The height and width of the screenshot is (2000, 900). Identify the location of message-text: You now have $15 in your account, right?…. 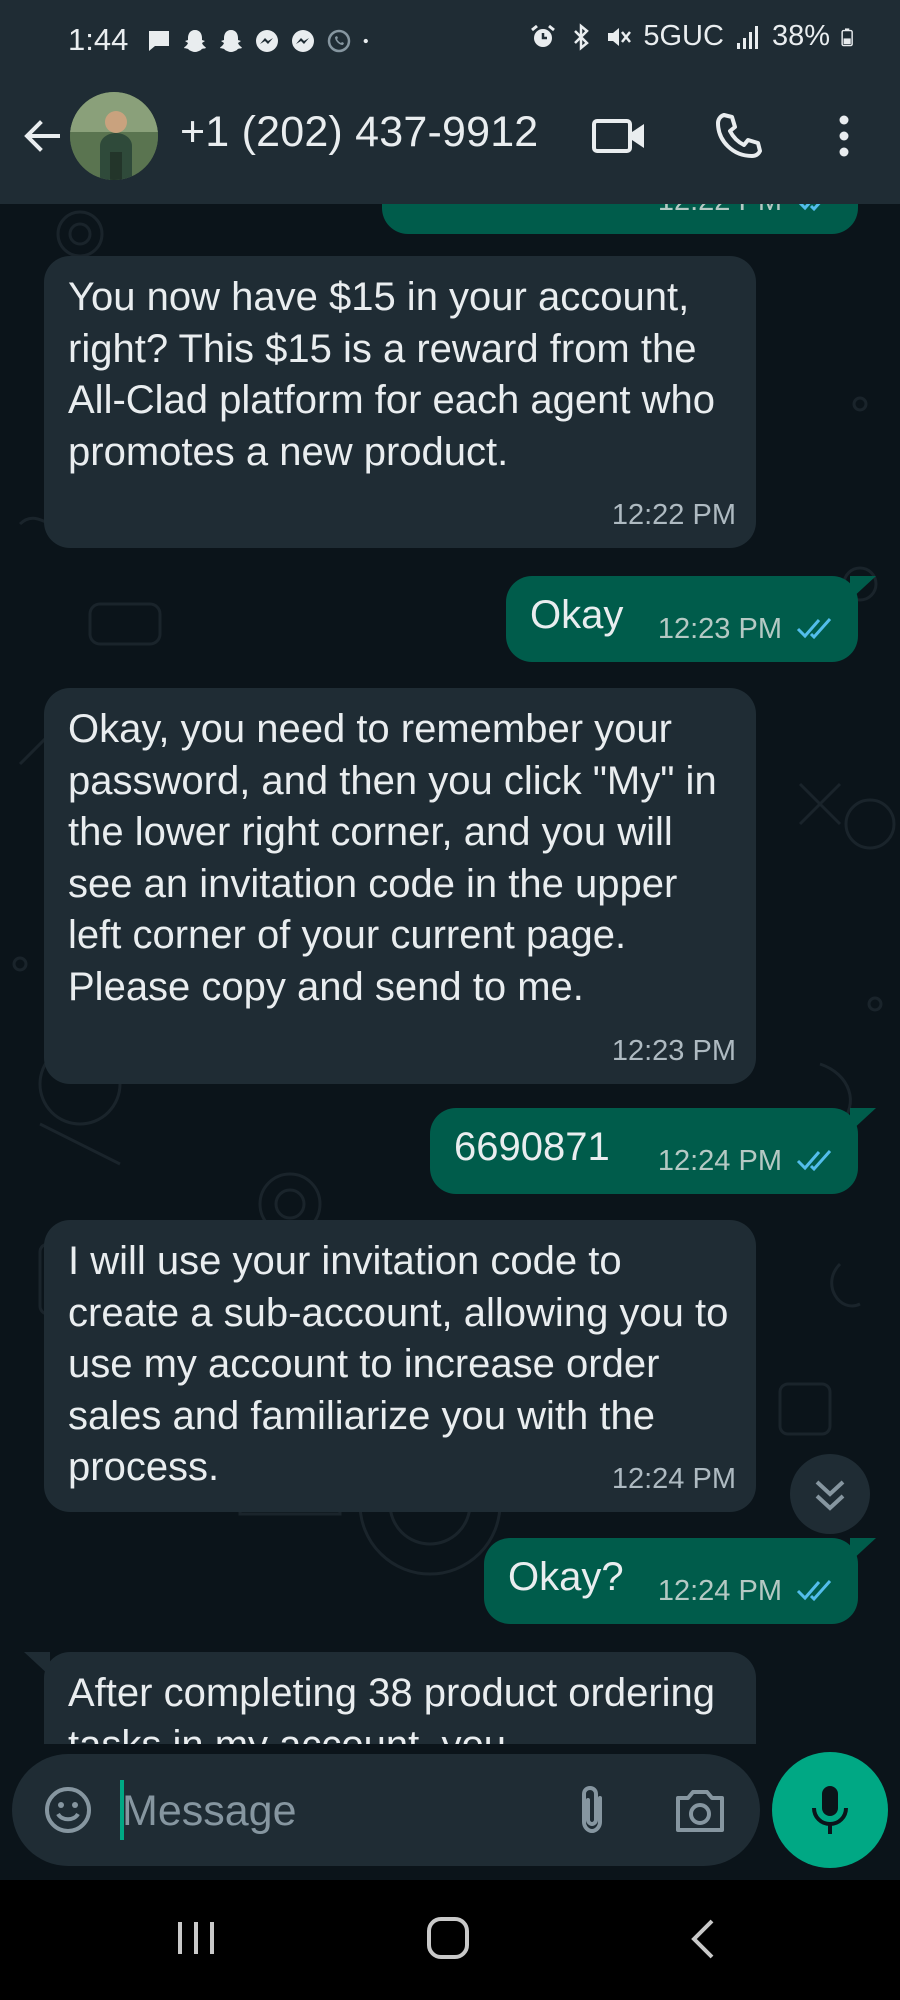
(391, 374).